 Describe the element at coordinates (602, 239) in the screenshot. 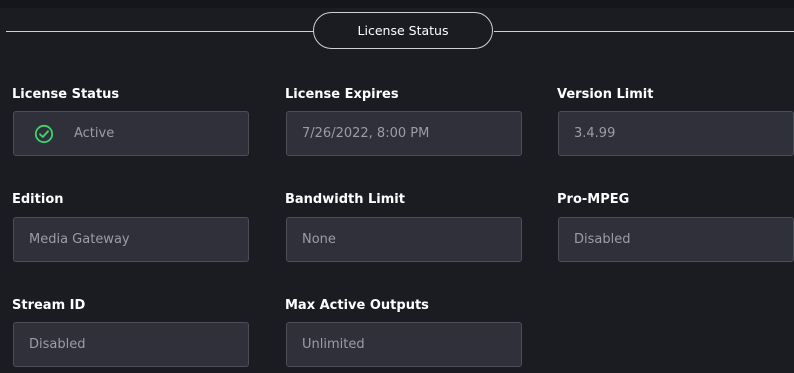

I see `pro-mpeg-value: Disabled` at that location.